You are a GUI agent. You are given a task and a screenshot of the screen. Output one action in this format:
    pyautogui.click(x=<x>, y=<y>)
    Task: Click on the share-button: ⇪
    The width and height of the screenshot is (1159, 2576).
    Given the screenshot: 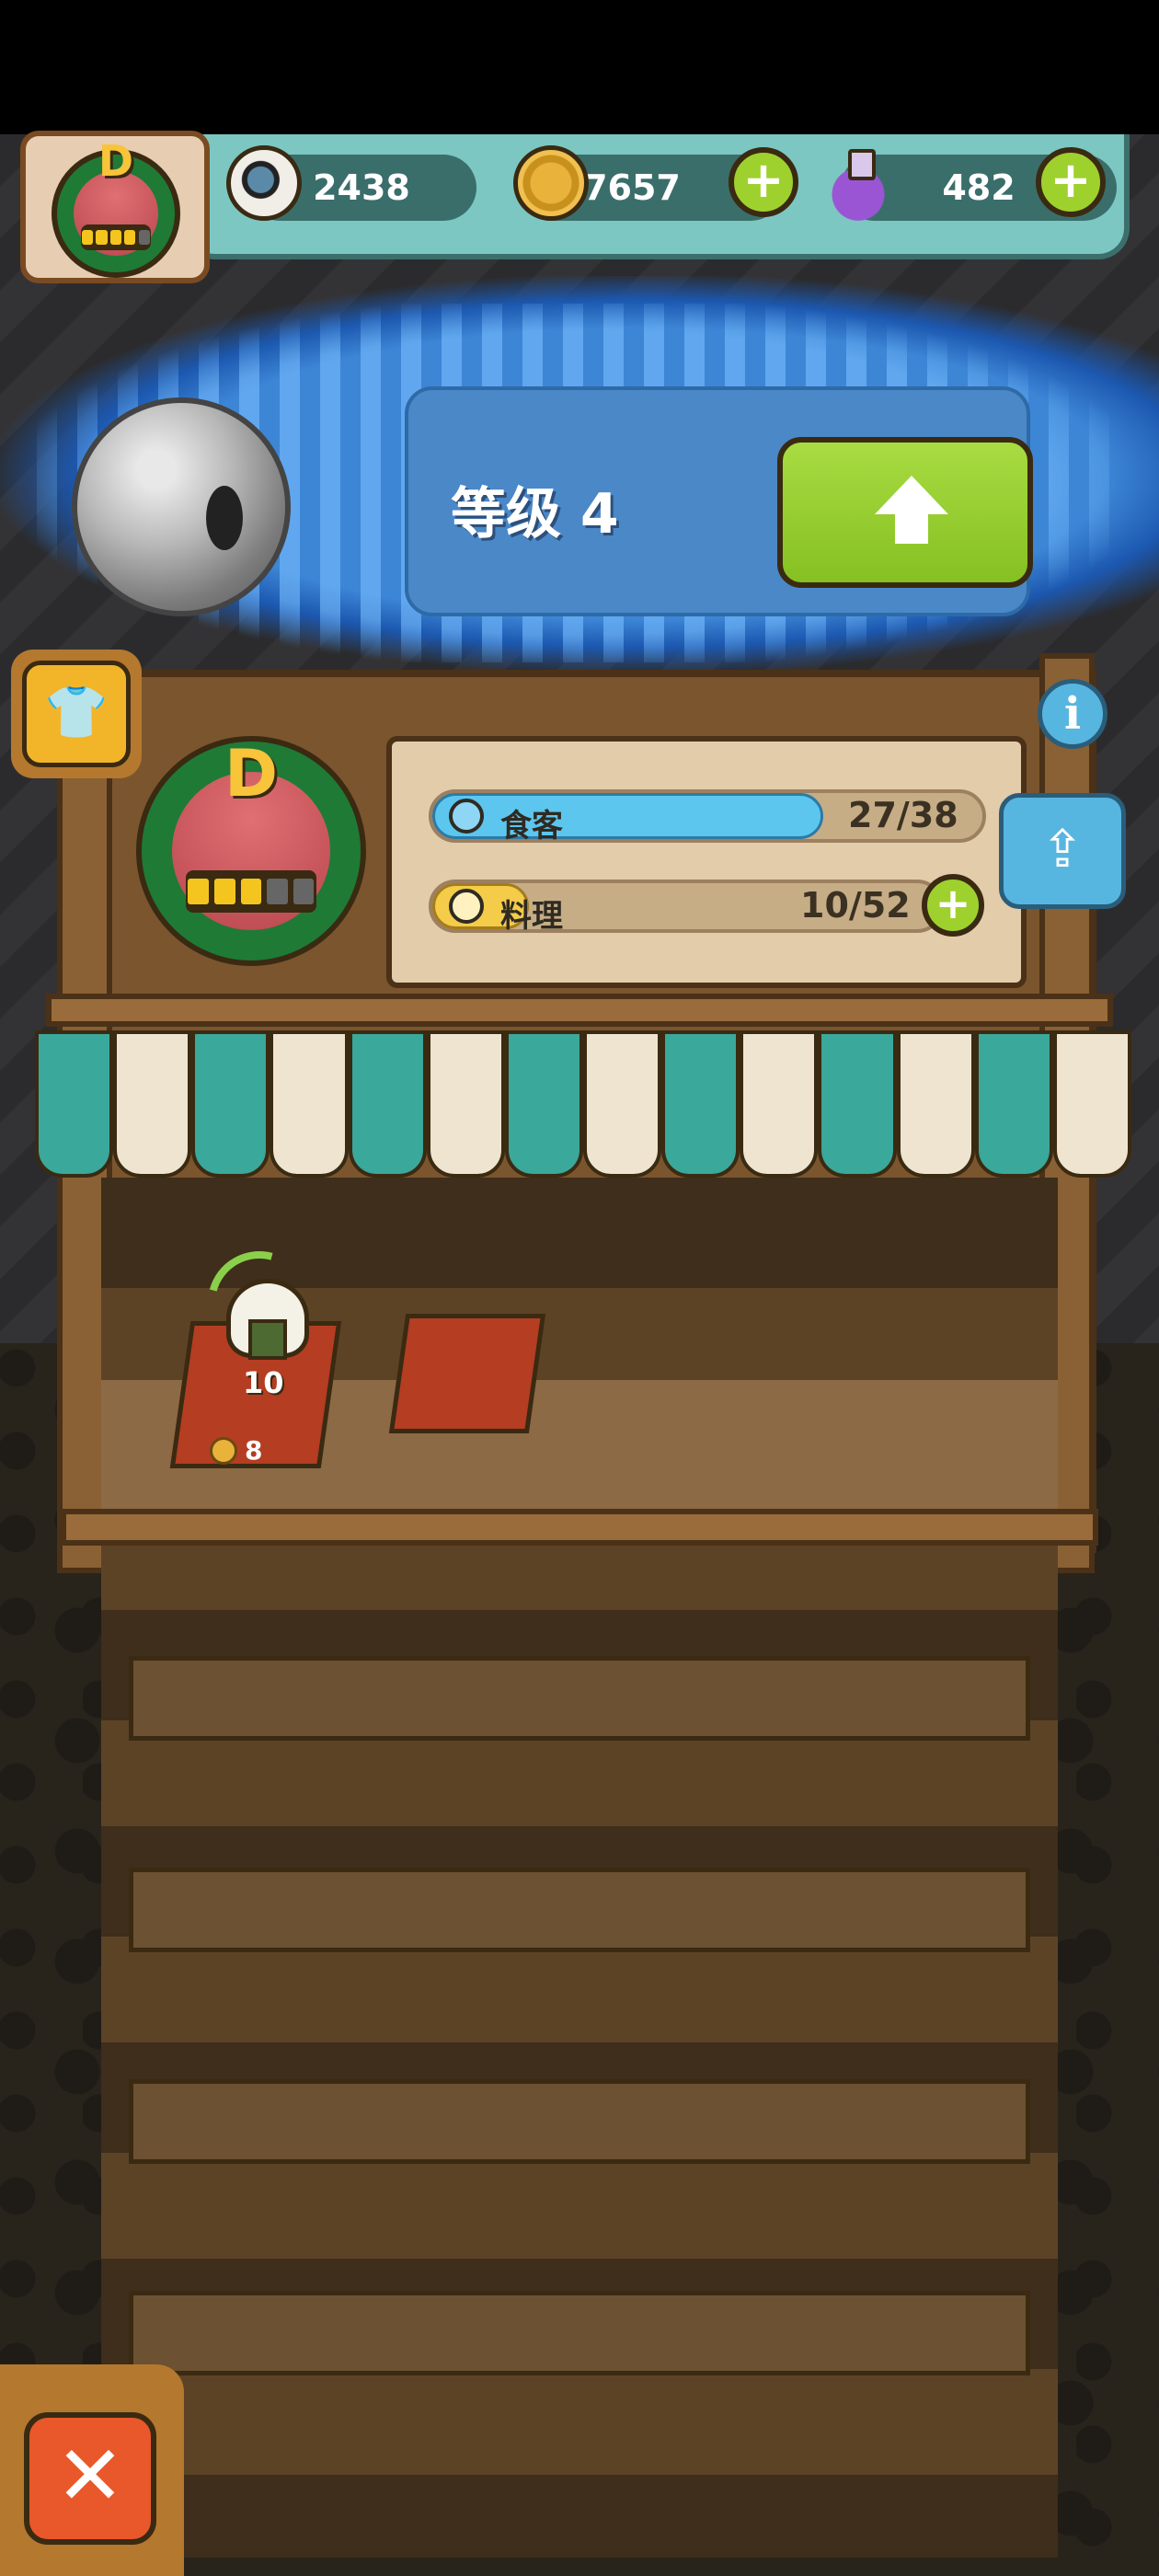 What is the action you would take?
    pyautogui.click(x=1062, y=851)
    